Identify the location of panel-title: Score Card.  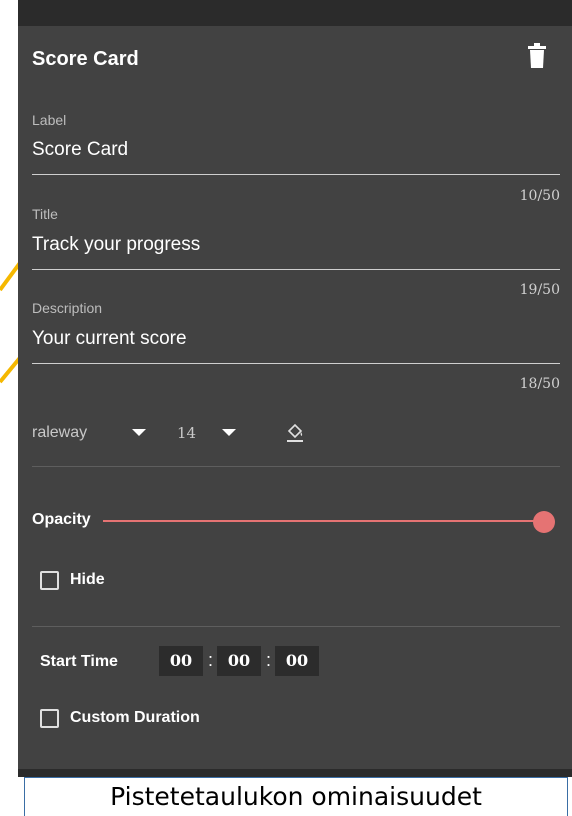
(85, 59).